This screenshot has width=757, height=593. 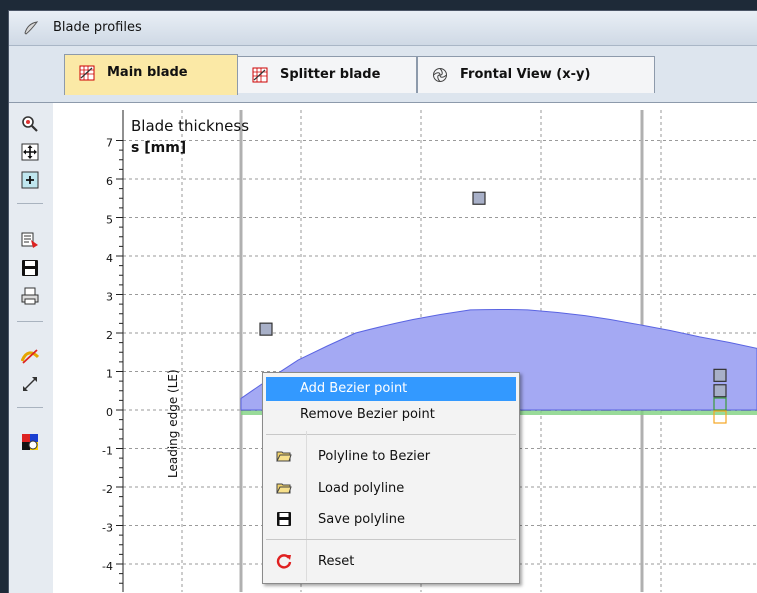 I want to click on menu-item-save-polyline: Save polyline, so click(x=391, y=520).